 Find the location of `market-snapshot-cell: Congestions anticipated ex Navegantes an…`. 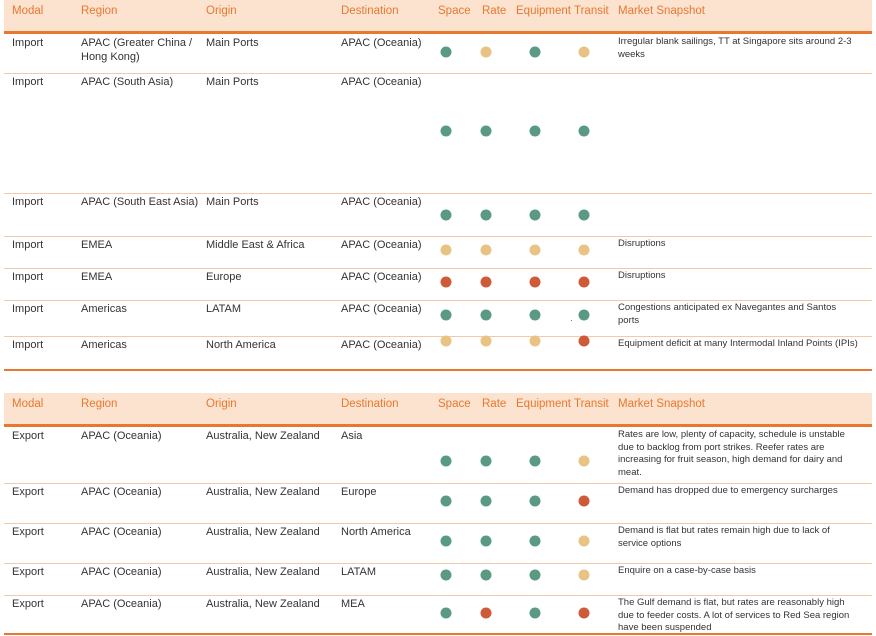

market-snapshot-cell: Congestions anticipated ex Navegantes an… is located at coordinates (727, 314).